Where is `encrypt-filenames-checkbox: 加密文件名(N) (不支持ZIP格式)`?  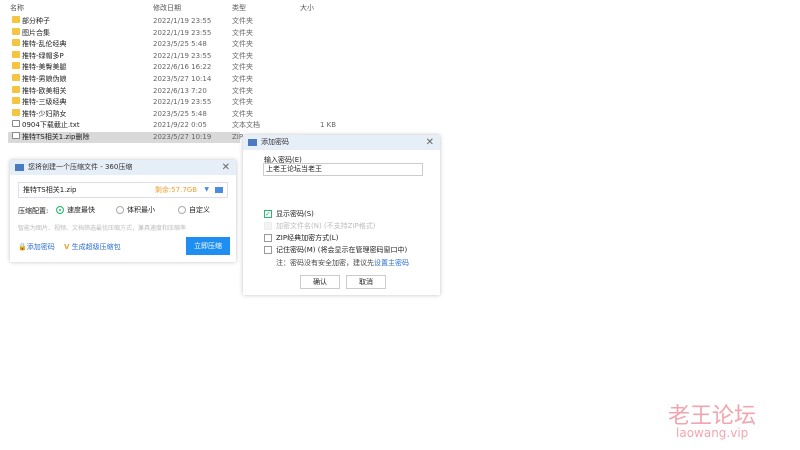
encrypt-filenames-checkbox: 加密文件名(N) (不支持ZIP格式) is located at coordinates (319, 226).